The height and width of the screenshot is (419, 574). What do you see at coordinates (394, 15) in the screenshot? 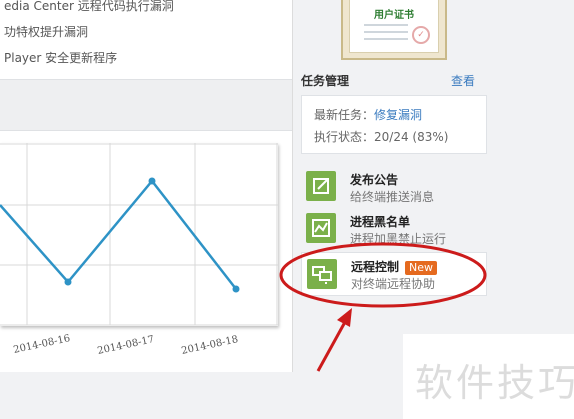
I see `certificate-title: 用户证书` at bounding box center [394, 15].